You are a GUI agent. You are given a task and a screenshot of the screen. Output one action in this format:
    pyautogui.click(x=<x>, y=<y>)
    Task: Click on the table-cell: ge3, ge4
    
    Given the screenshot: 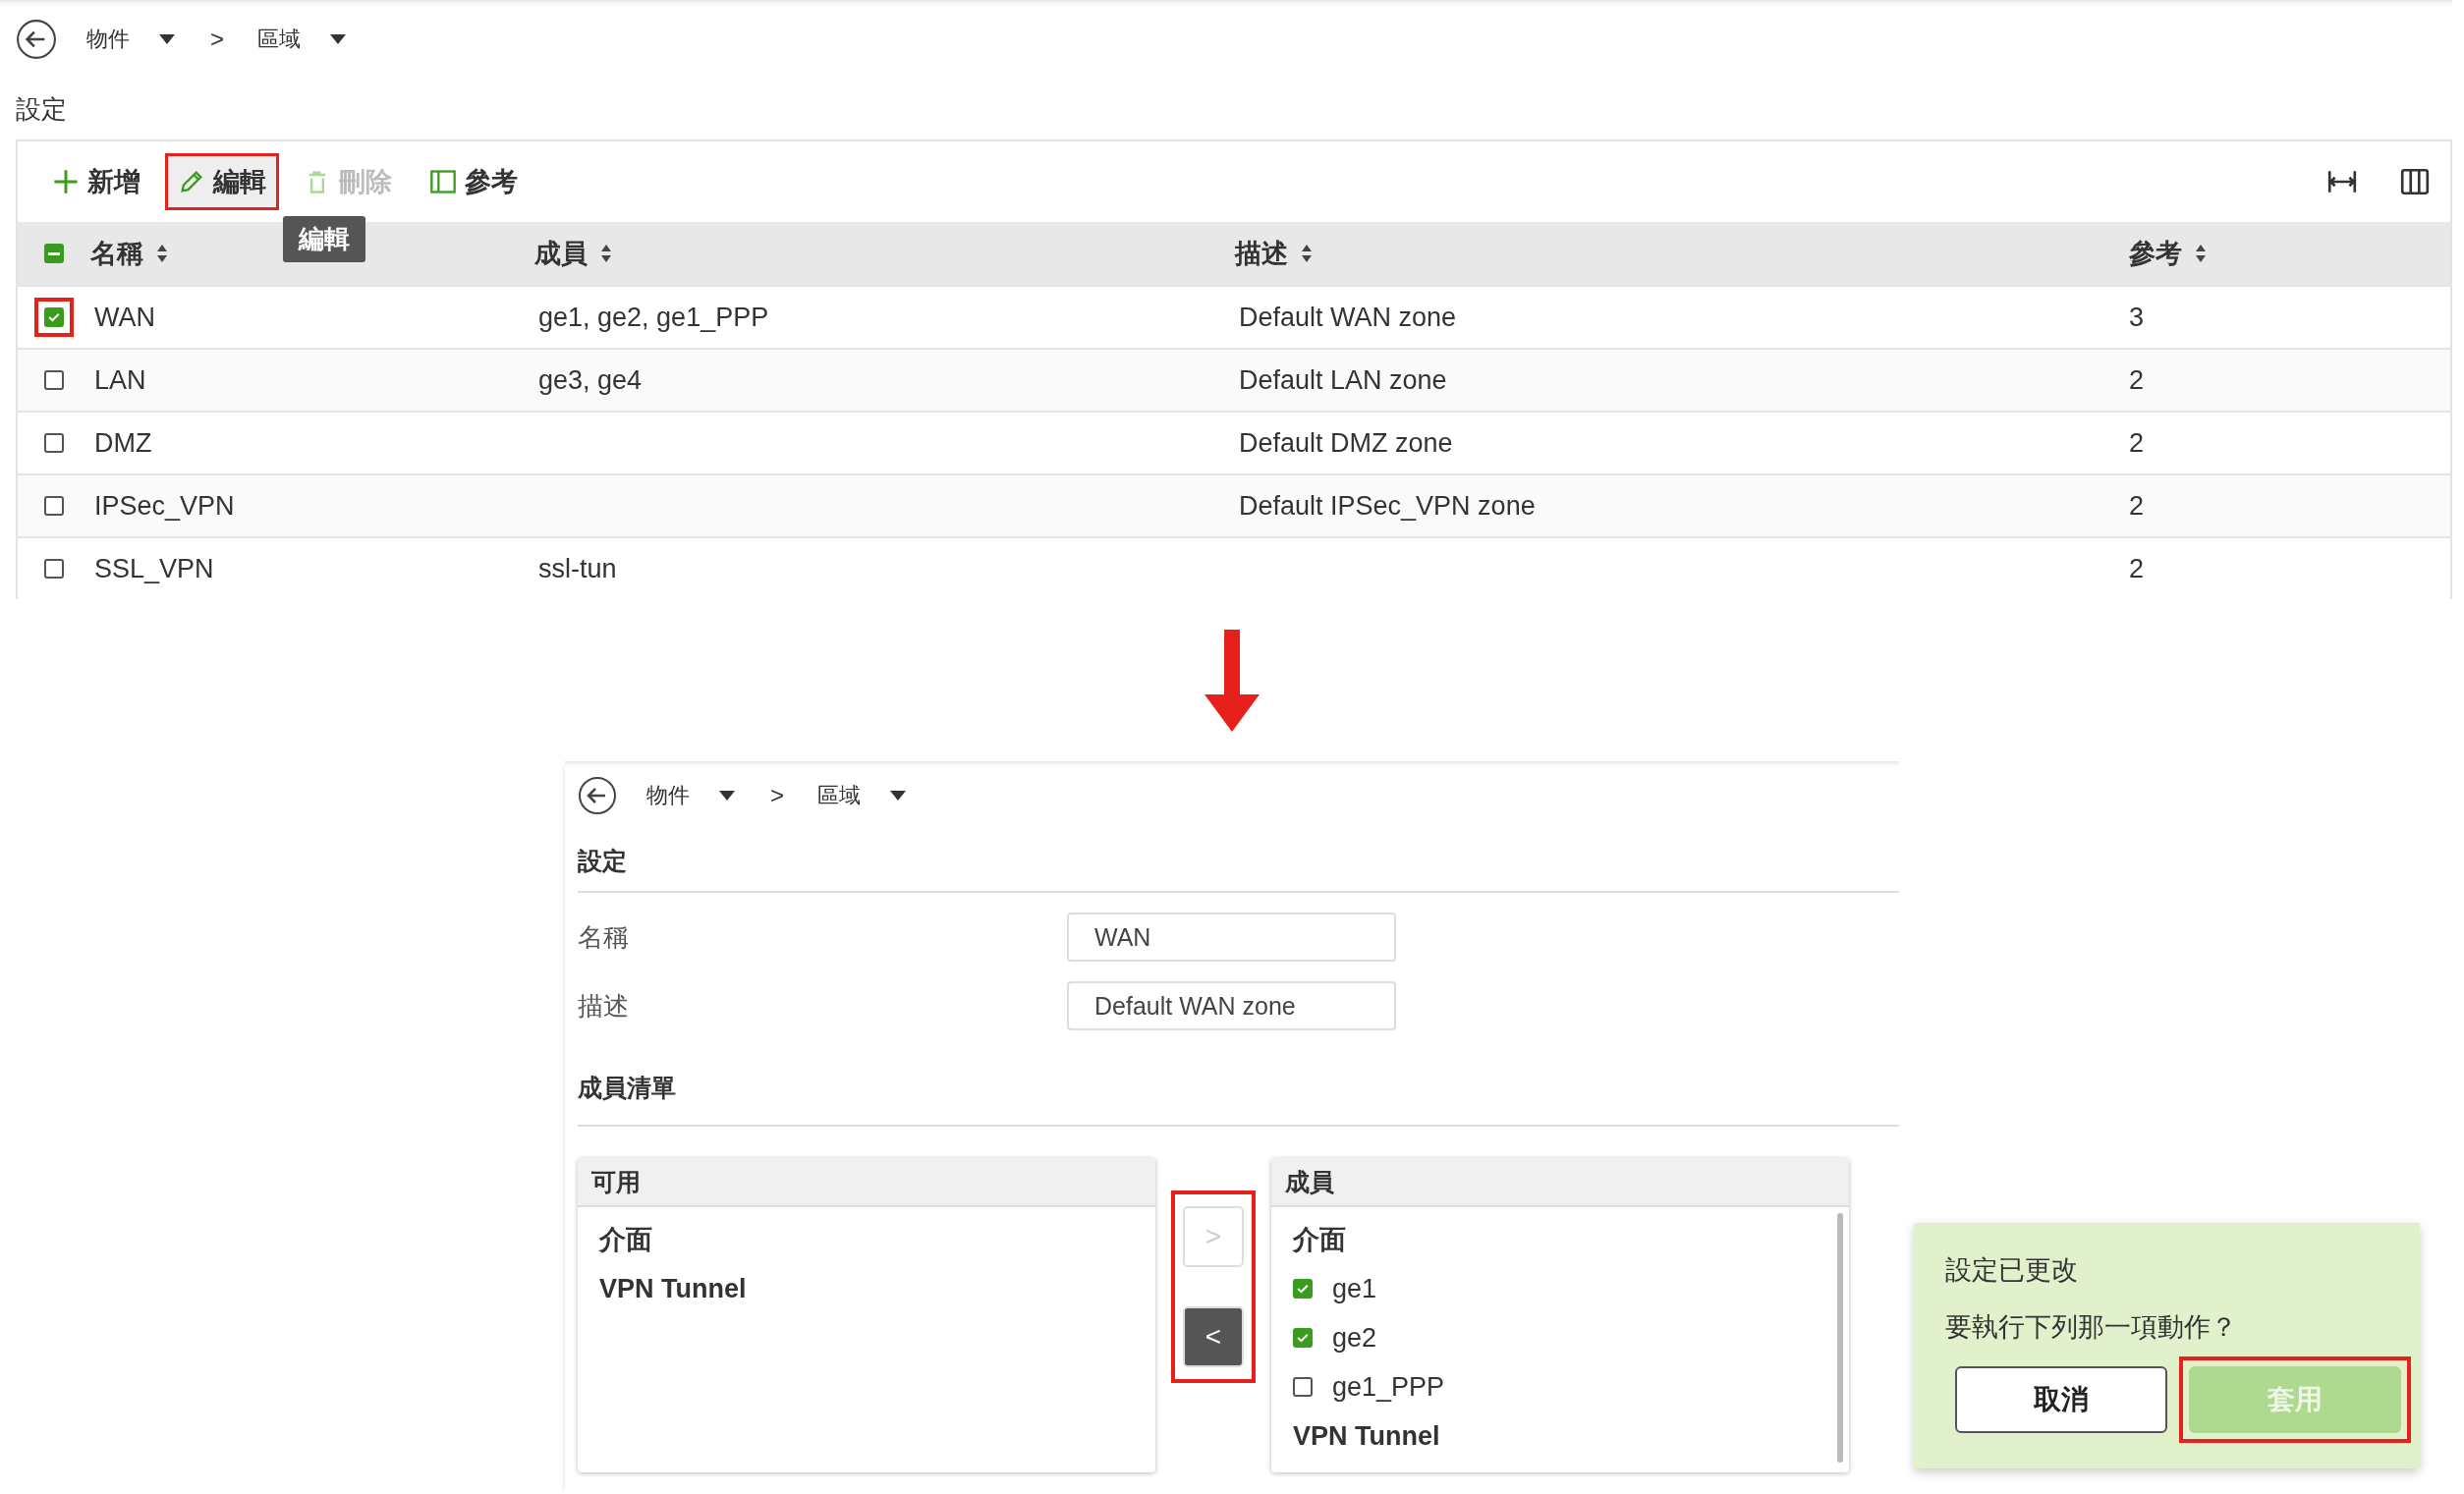 What is the action you would take?
    pyautogui.click(x=590, y=379)
    